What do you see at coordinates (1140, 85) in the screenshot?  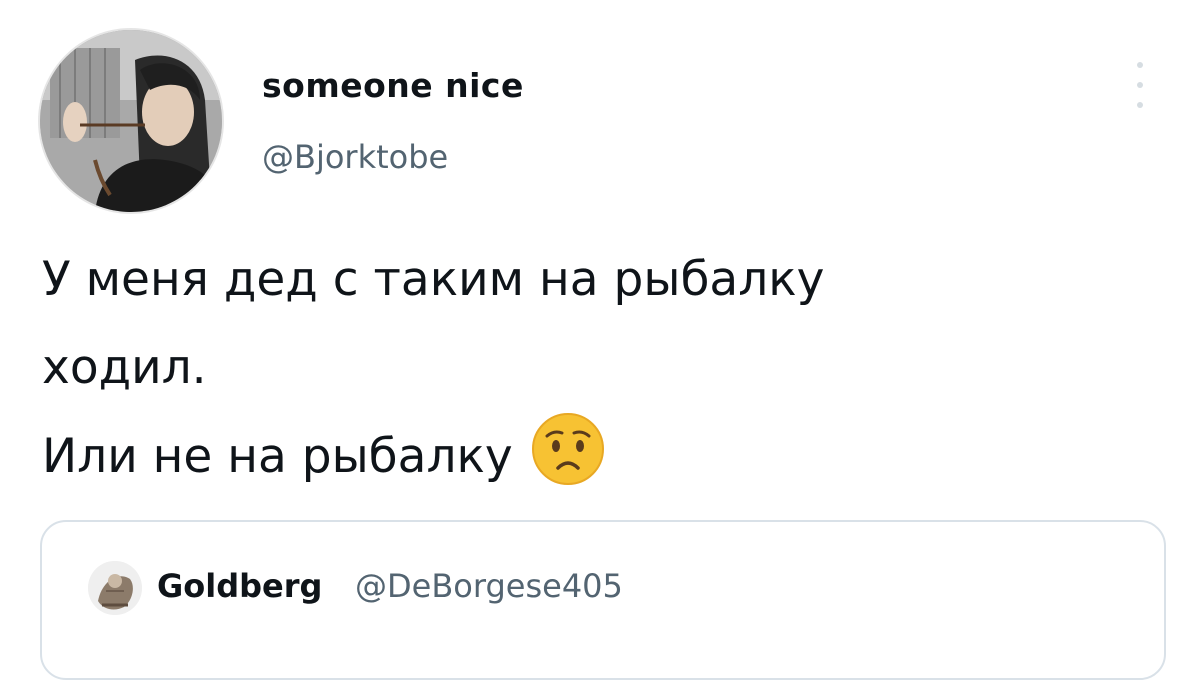 I see `more-vertical-icon` at bounding box center [1140, 85].